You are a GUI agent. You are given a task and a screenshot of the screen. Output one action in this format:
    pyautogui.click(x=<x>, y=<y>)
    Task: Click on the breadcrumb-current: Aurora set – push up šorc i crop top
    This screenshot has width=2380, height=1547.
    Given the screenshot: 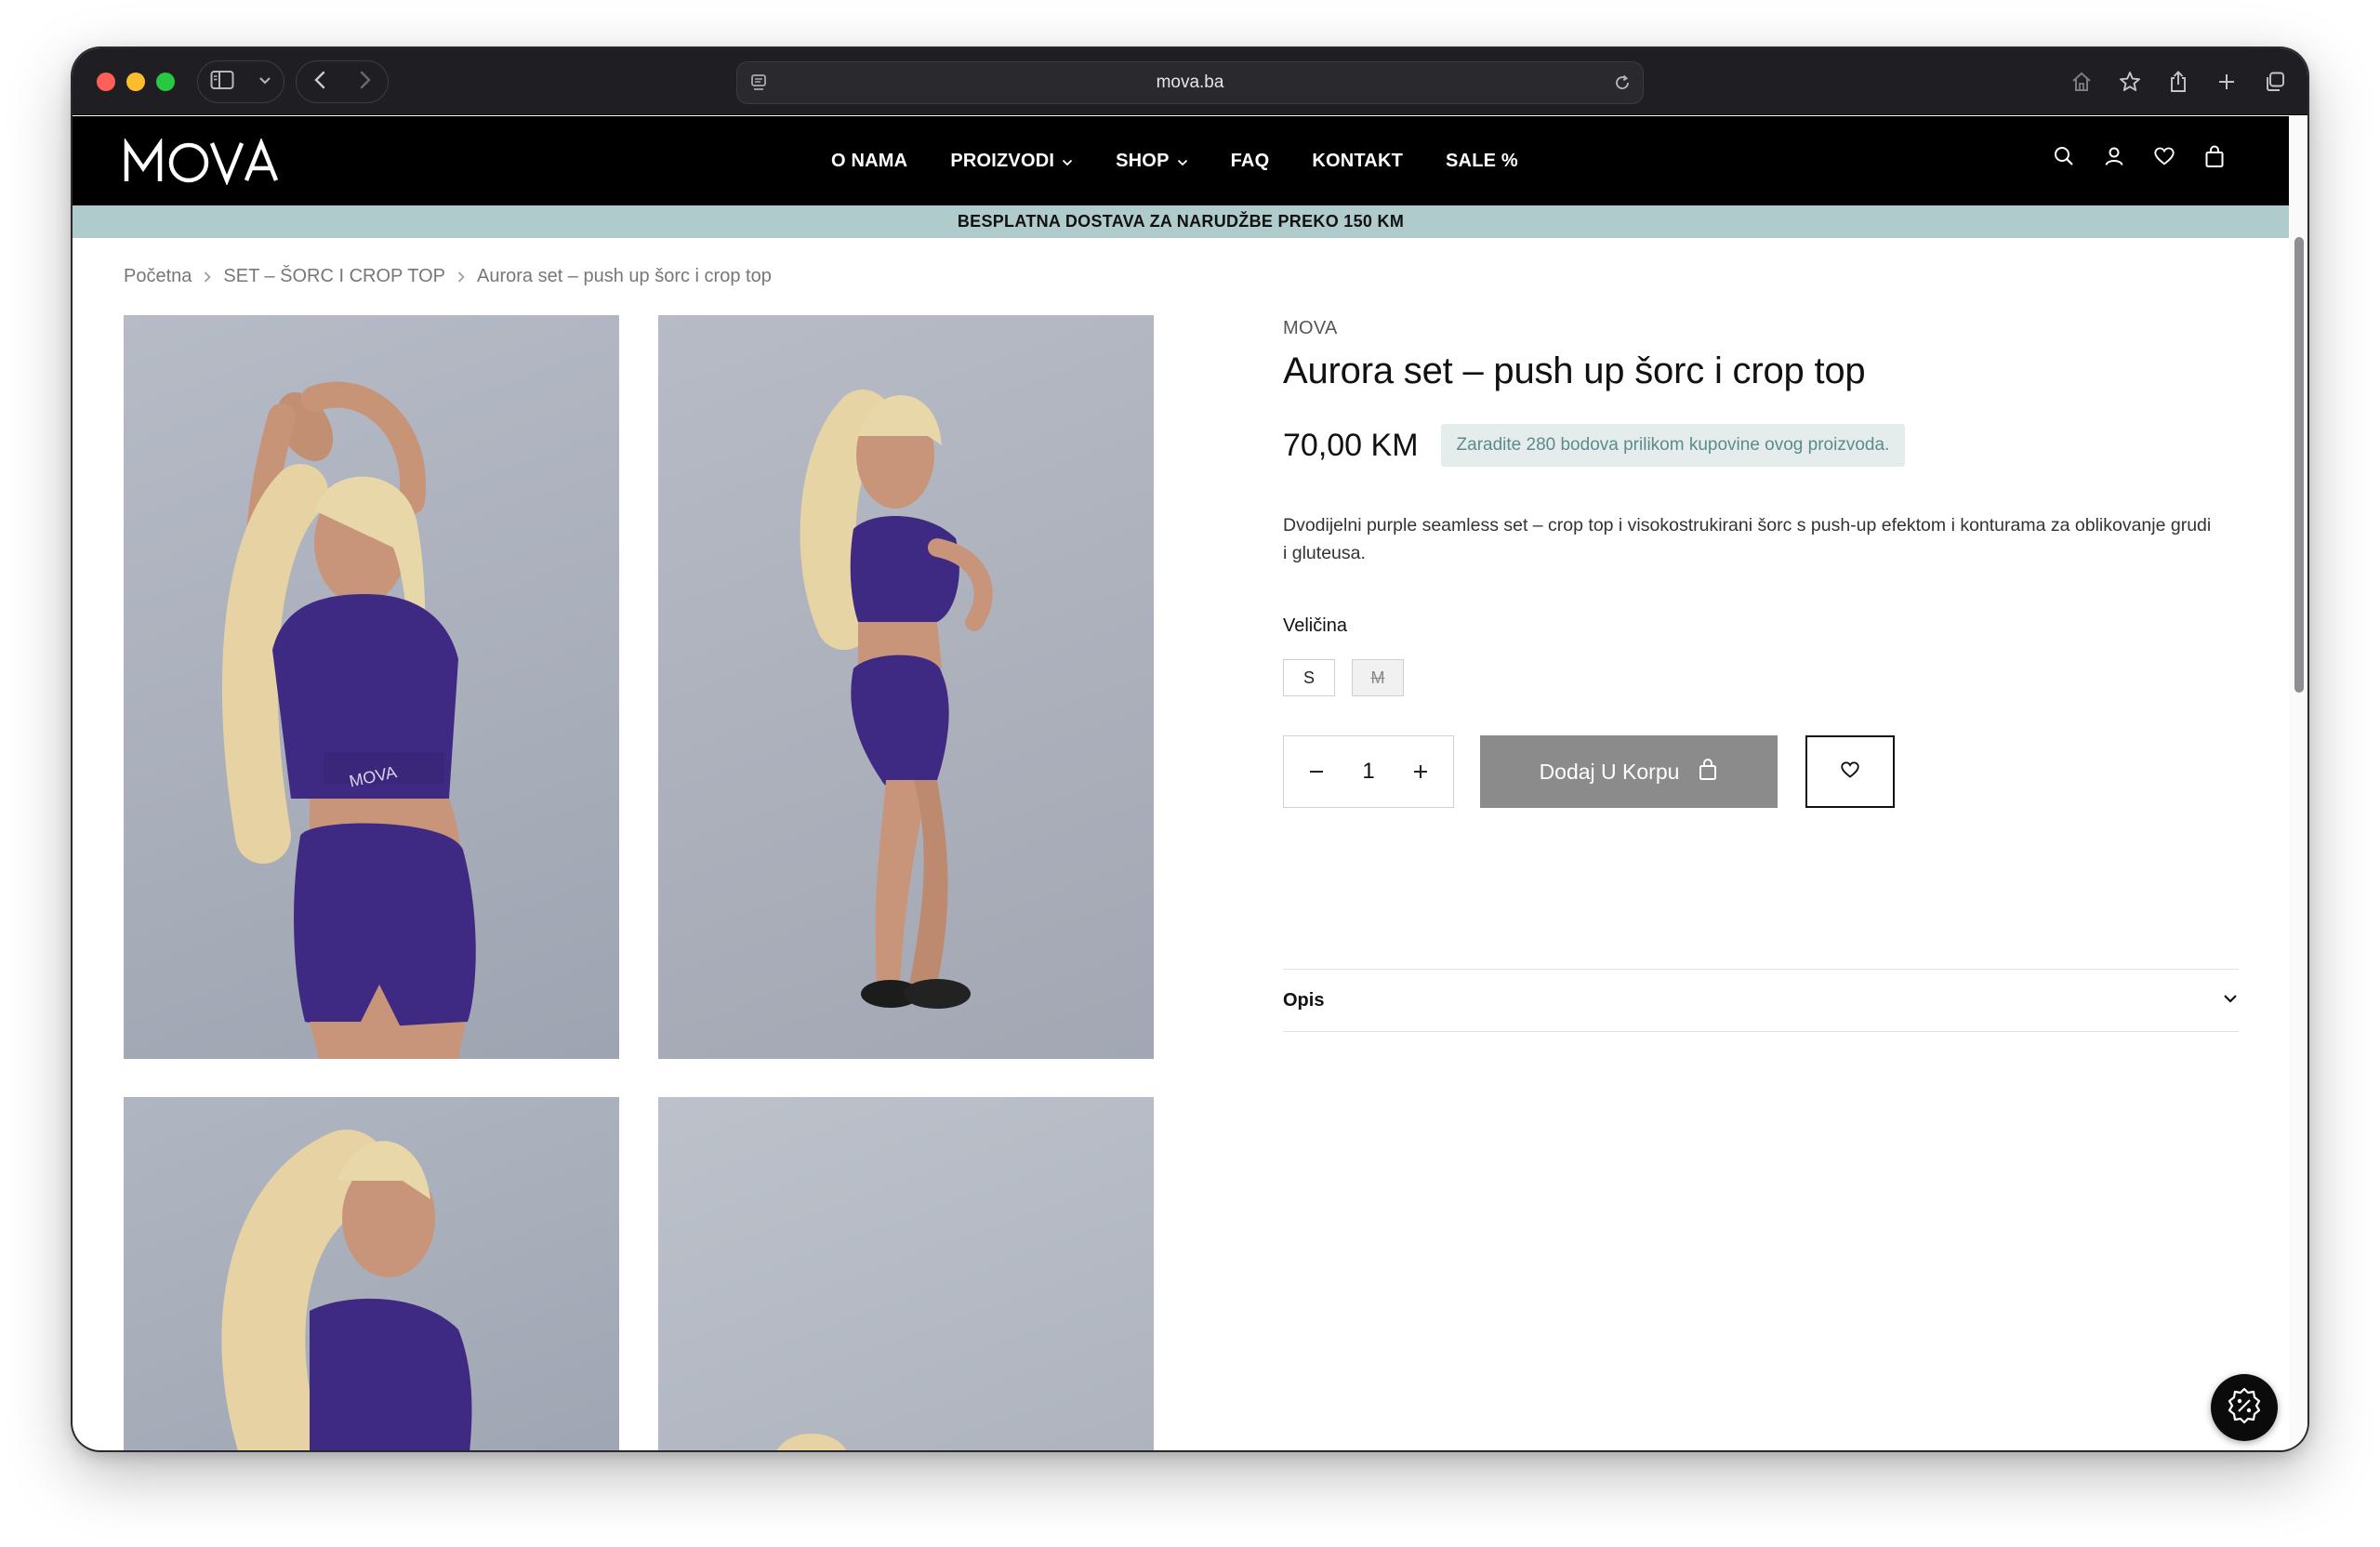 What is the action you would take?
    pyautogui.click(x=624, y=276)
    